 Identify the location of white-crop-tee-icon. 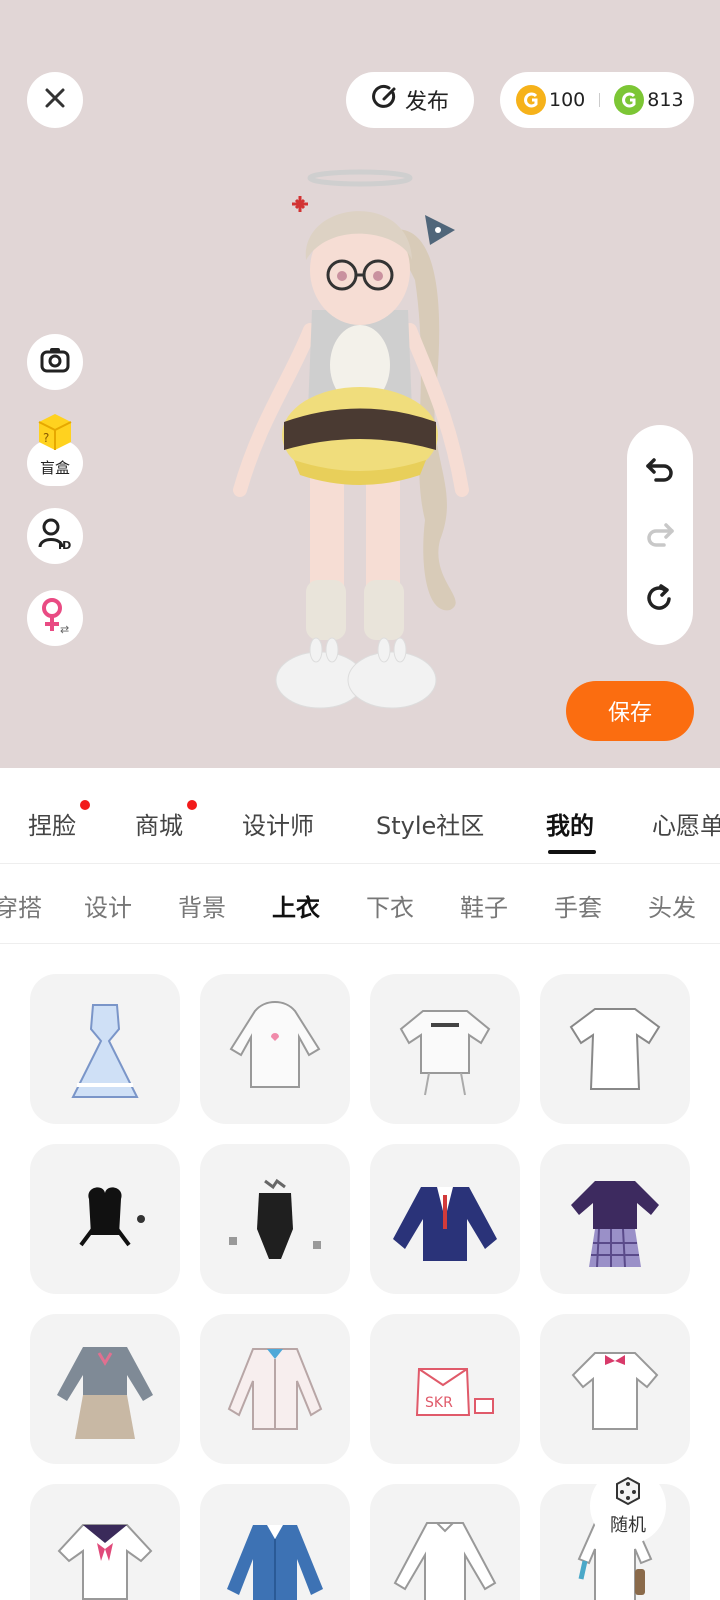
(445, 1053).